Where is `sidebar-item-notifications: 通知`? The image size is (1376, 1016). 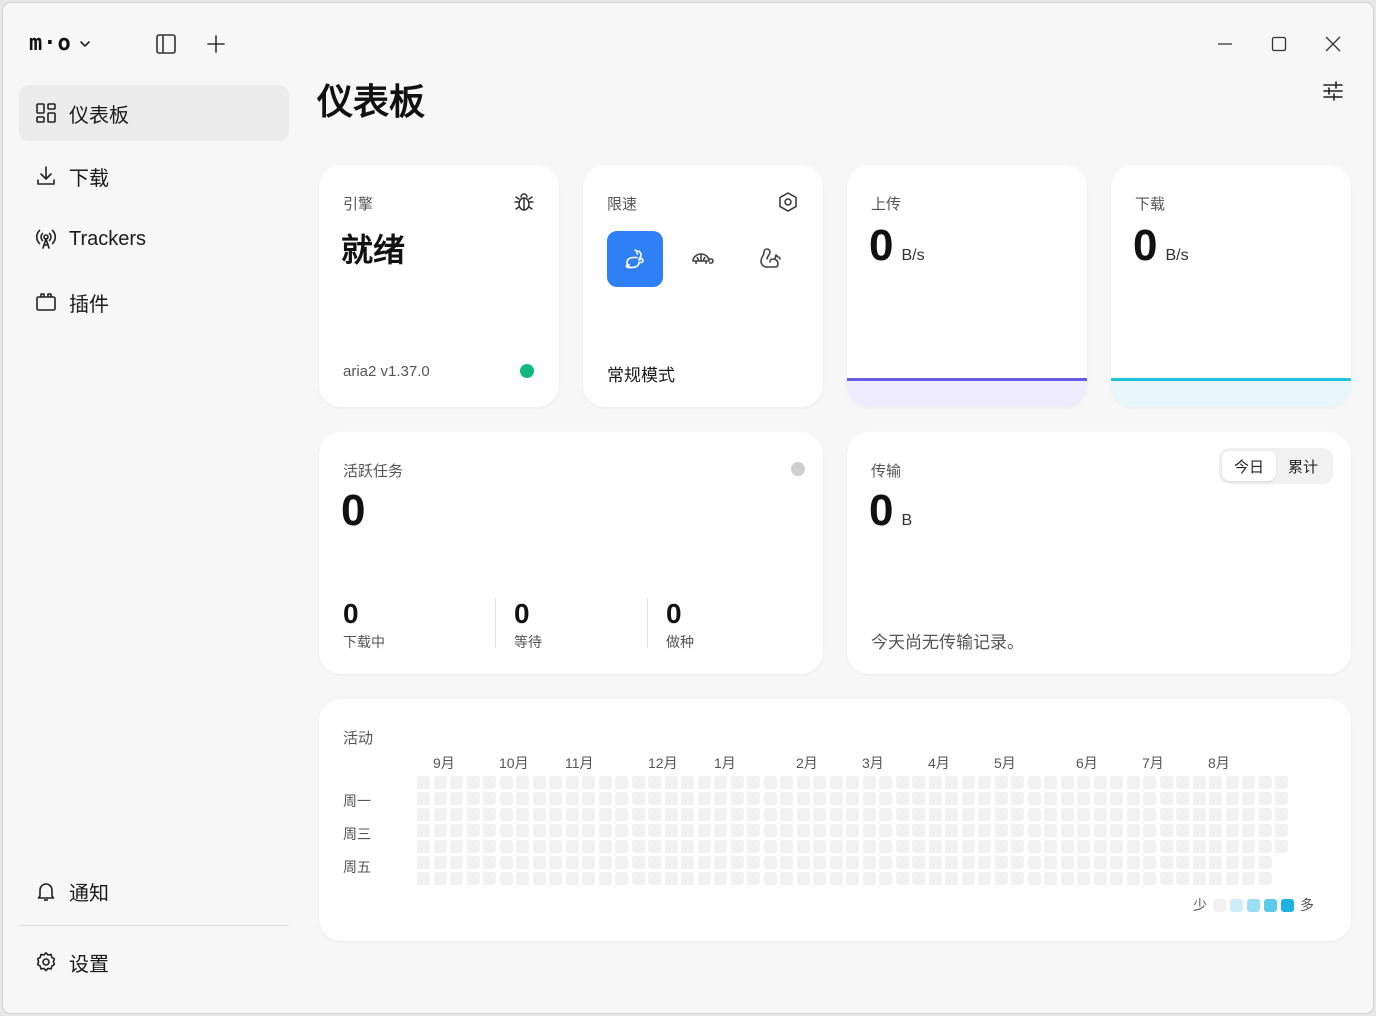
sidebar-item-notifications: 通知 is located at coordinates (154, 891).